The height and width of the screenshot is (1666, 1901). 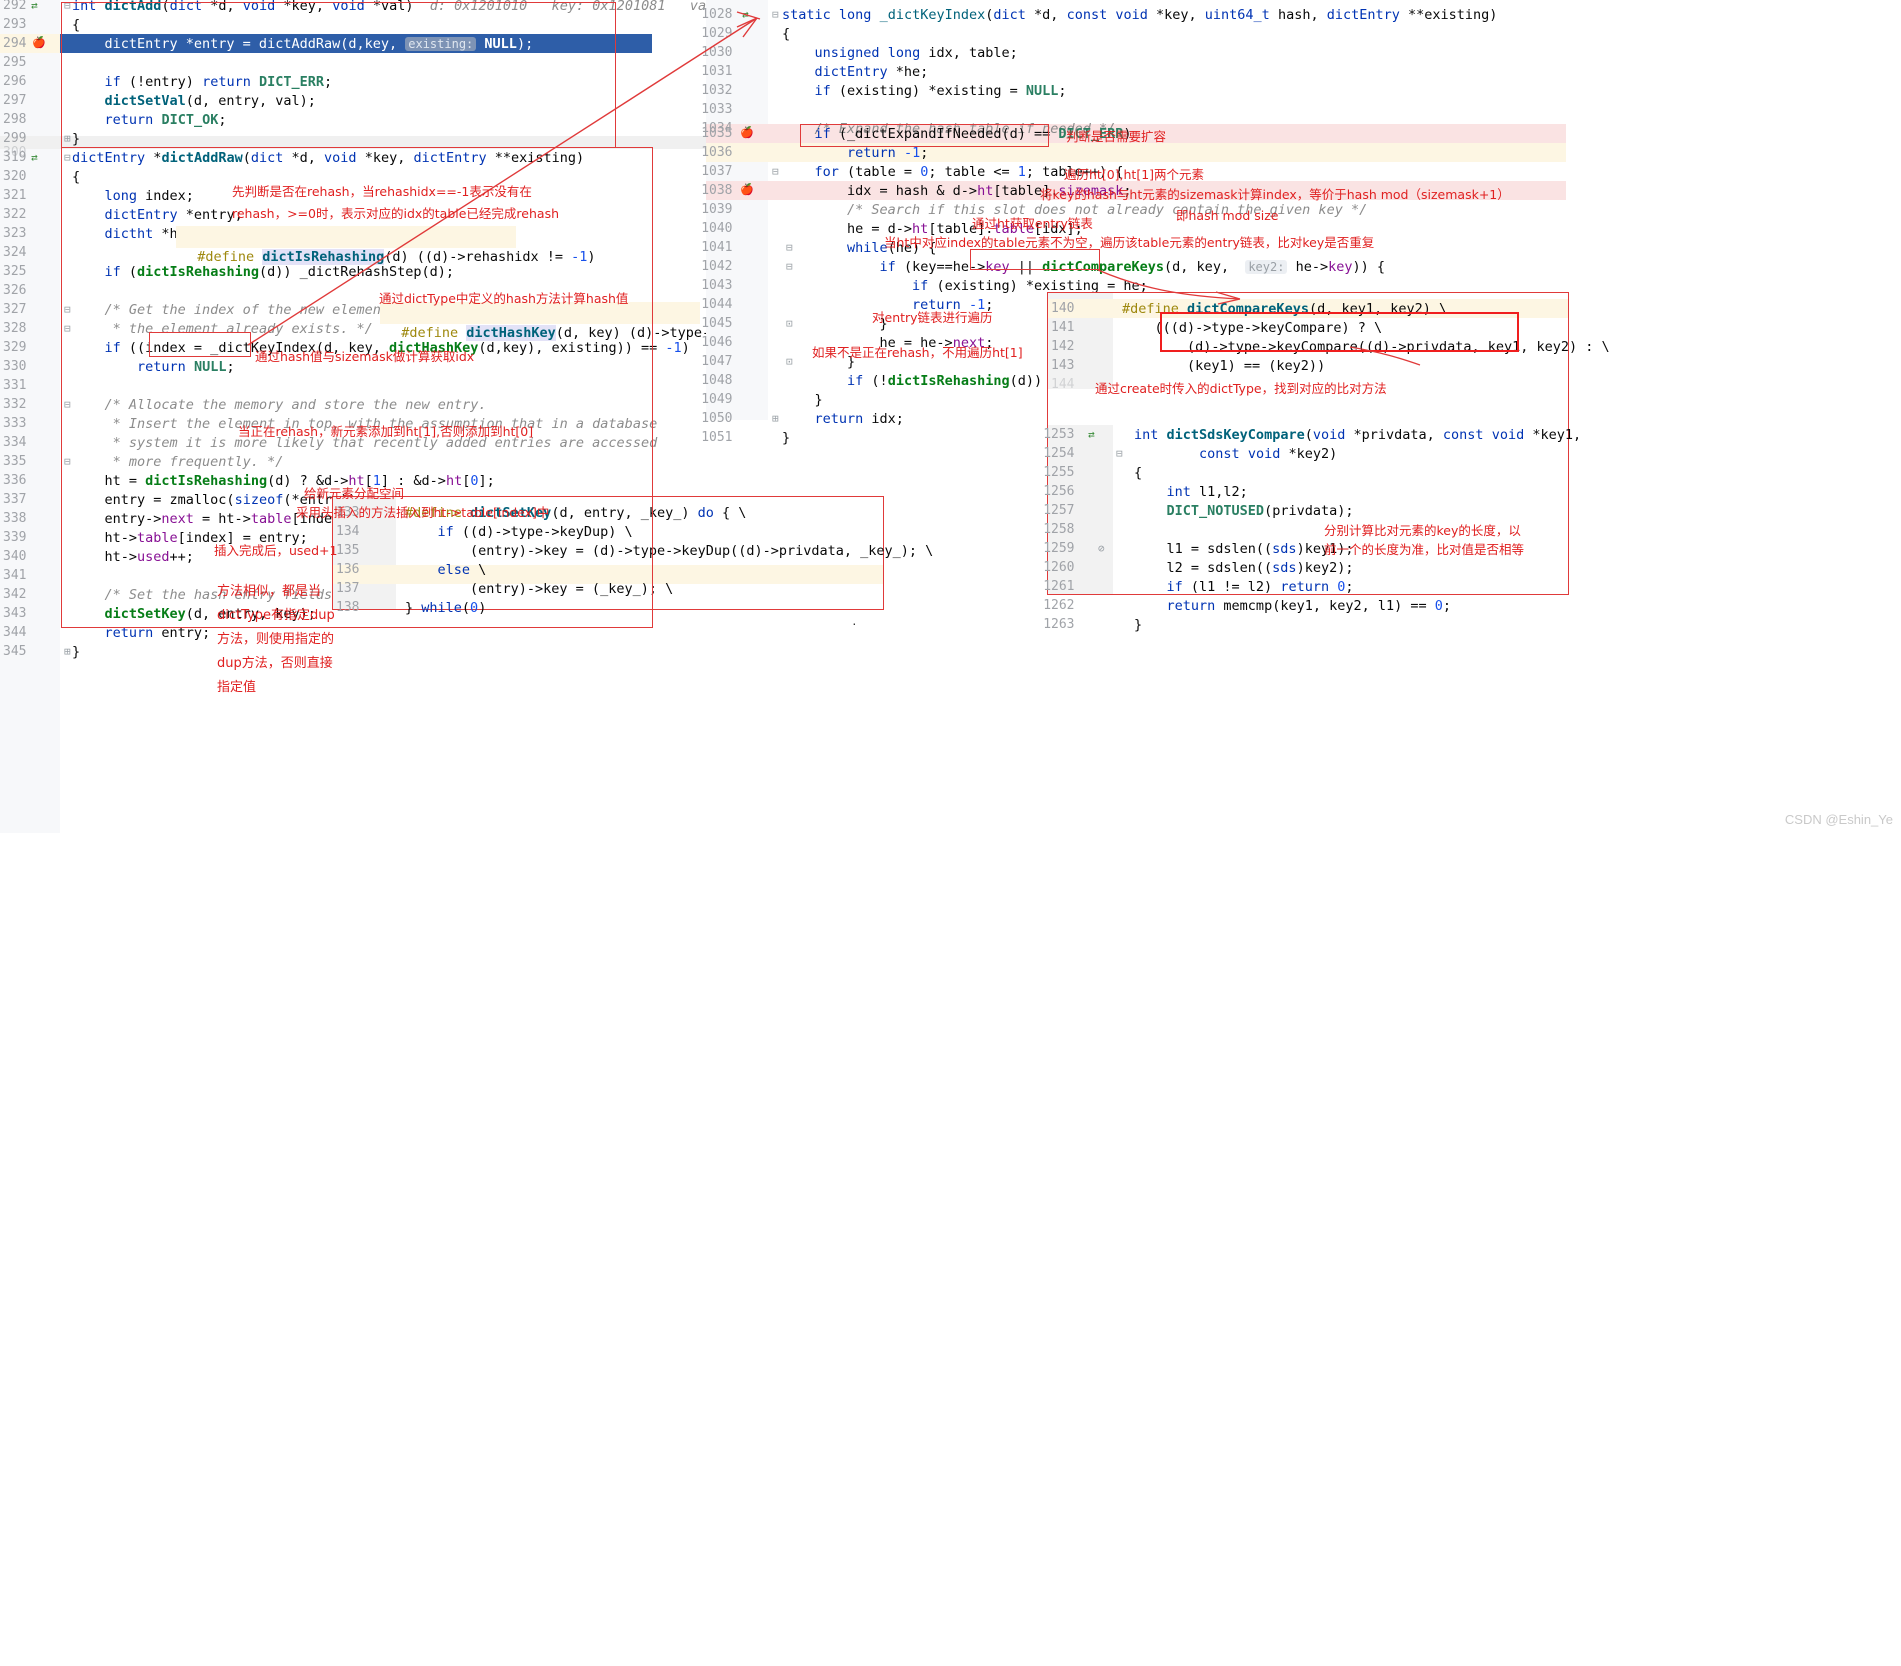 I want to click on line-number: 1045, so click(x=717, y=323).